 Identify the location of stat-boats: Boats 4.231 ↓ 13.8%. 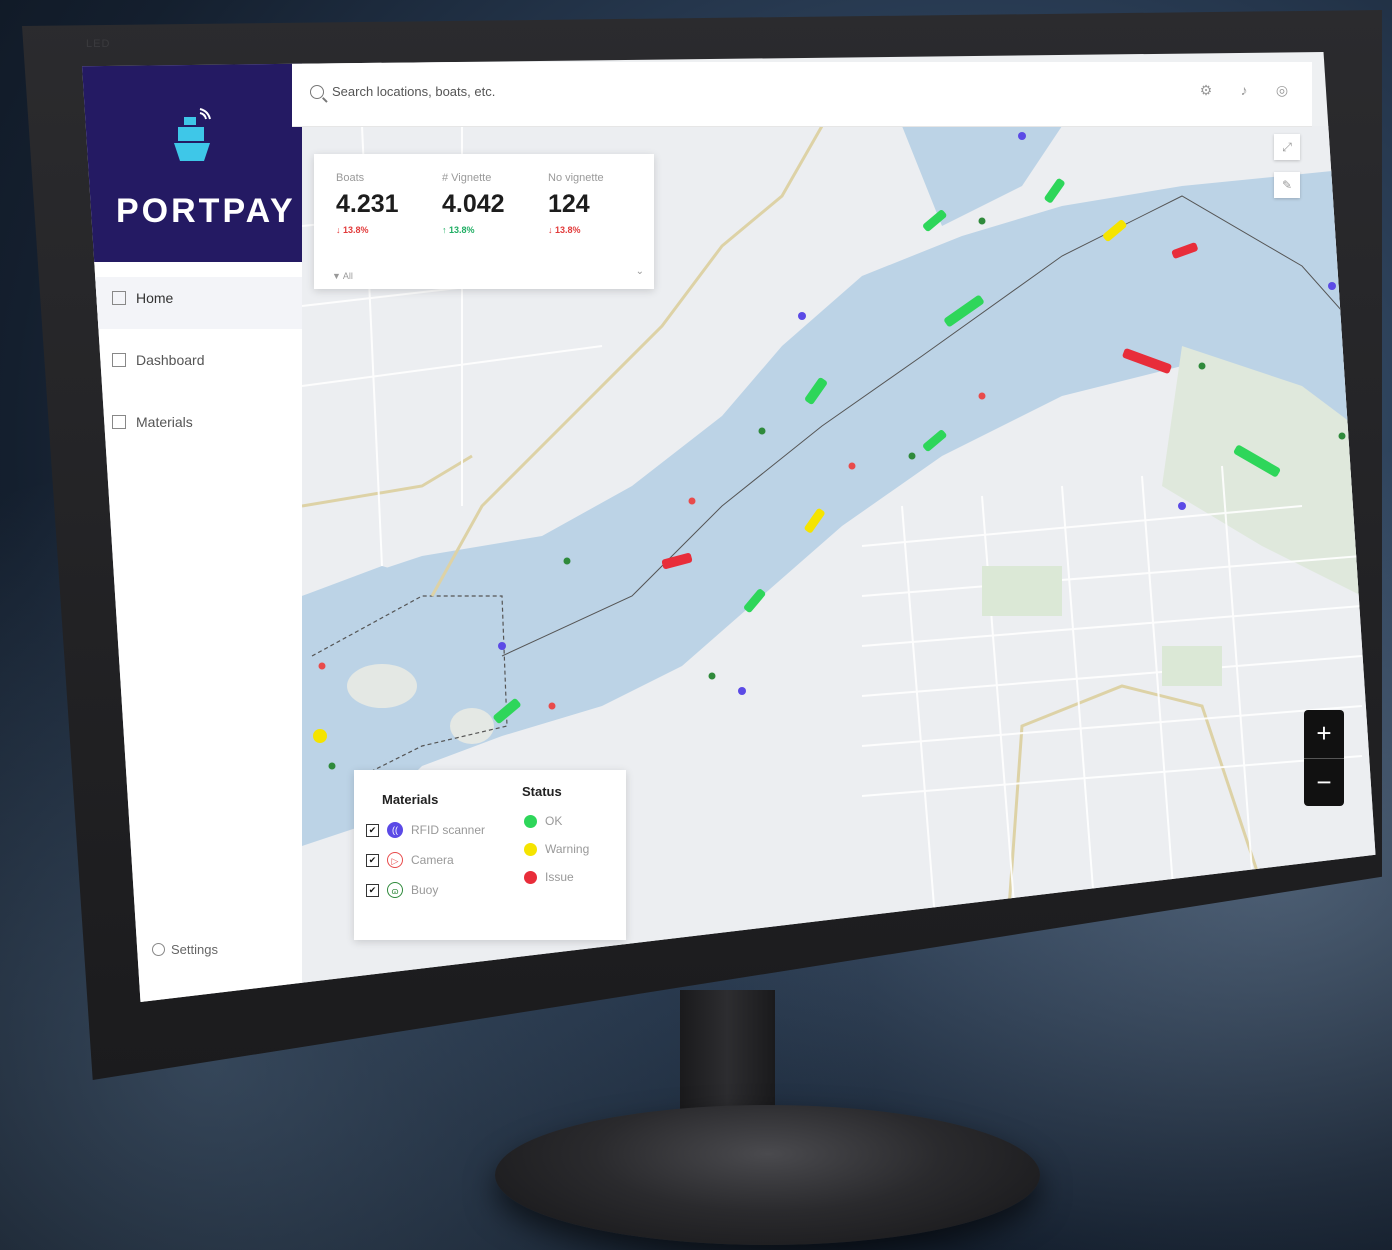
(386, 203).